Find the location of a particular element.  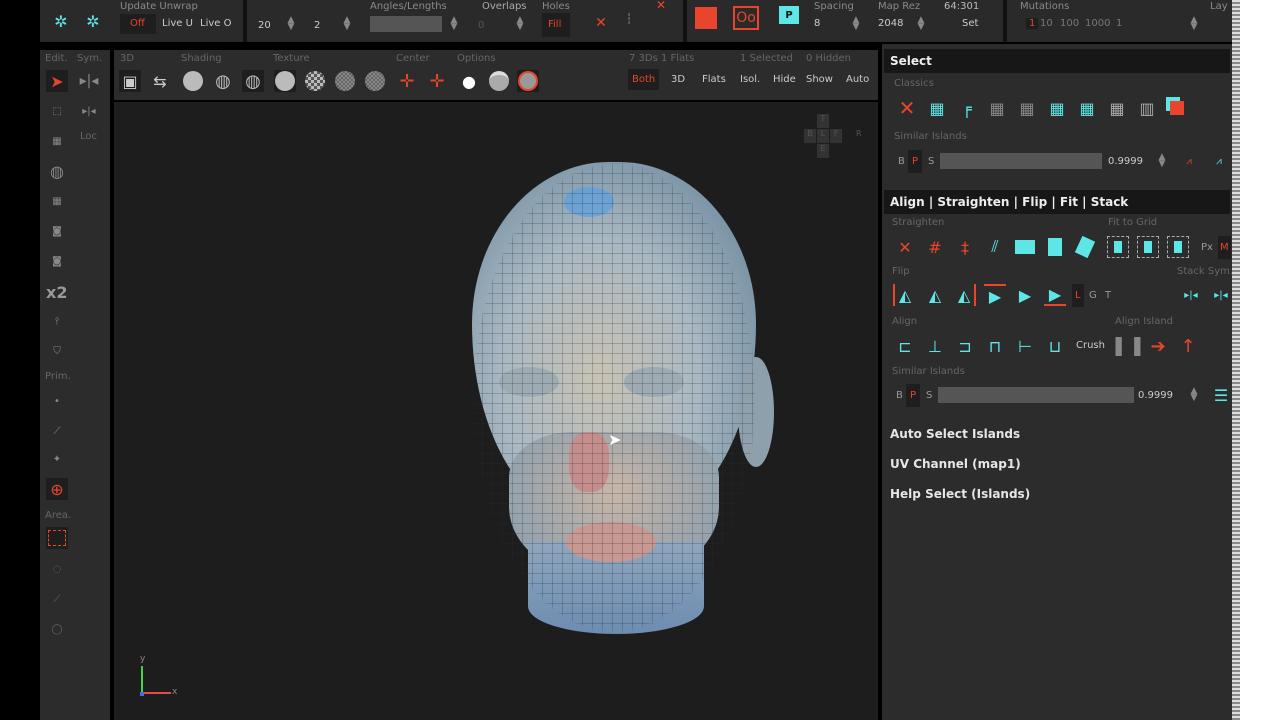

cube-right: R is located at coordinates (859, 133).